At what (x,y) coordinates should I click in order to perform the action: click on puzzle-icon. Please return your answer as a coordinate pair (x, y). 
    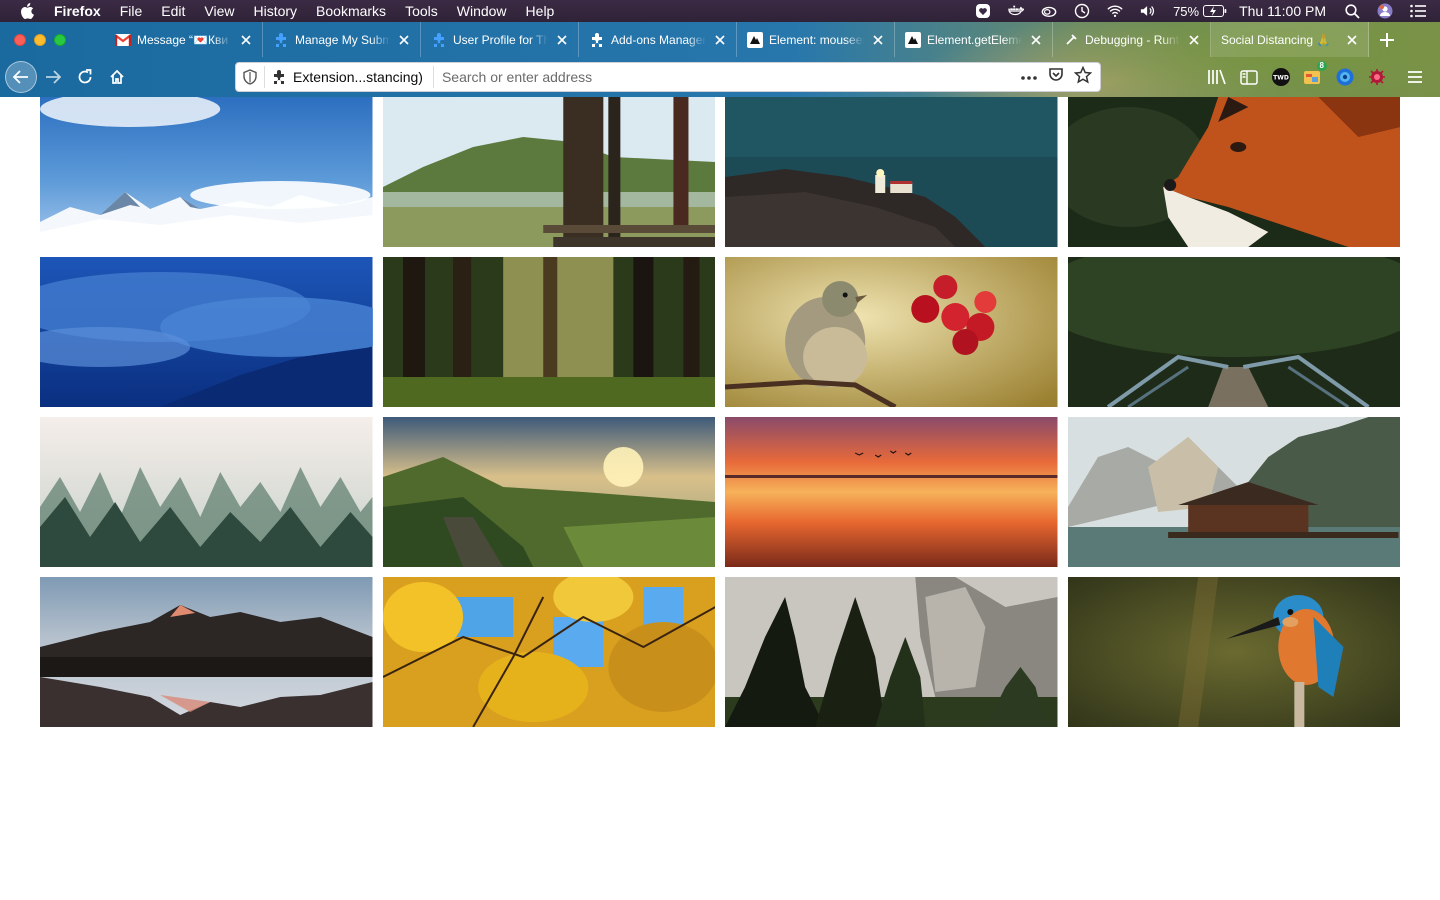
    Looking at the image, I should click on (281, 40).